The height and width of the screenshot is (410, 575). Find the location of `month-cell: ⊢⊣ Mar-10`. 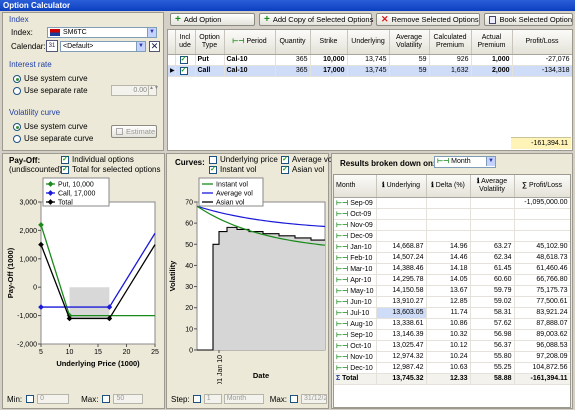

month-cell: ⊢⊣ Mar-10 is located at coordinates (355, 269).